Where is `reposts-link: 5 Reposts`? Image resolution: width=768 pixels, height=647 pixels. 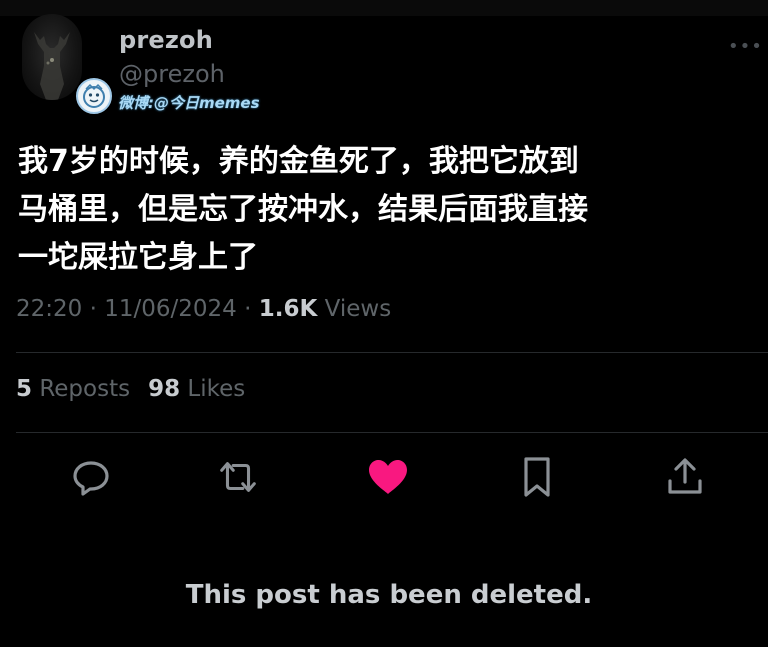
reposts-link: 5 Reposts is located at coordinates (73, 389).